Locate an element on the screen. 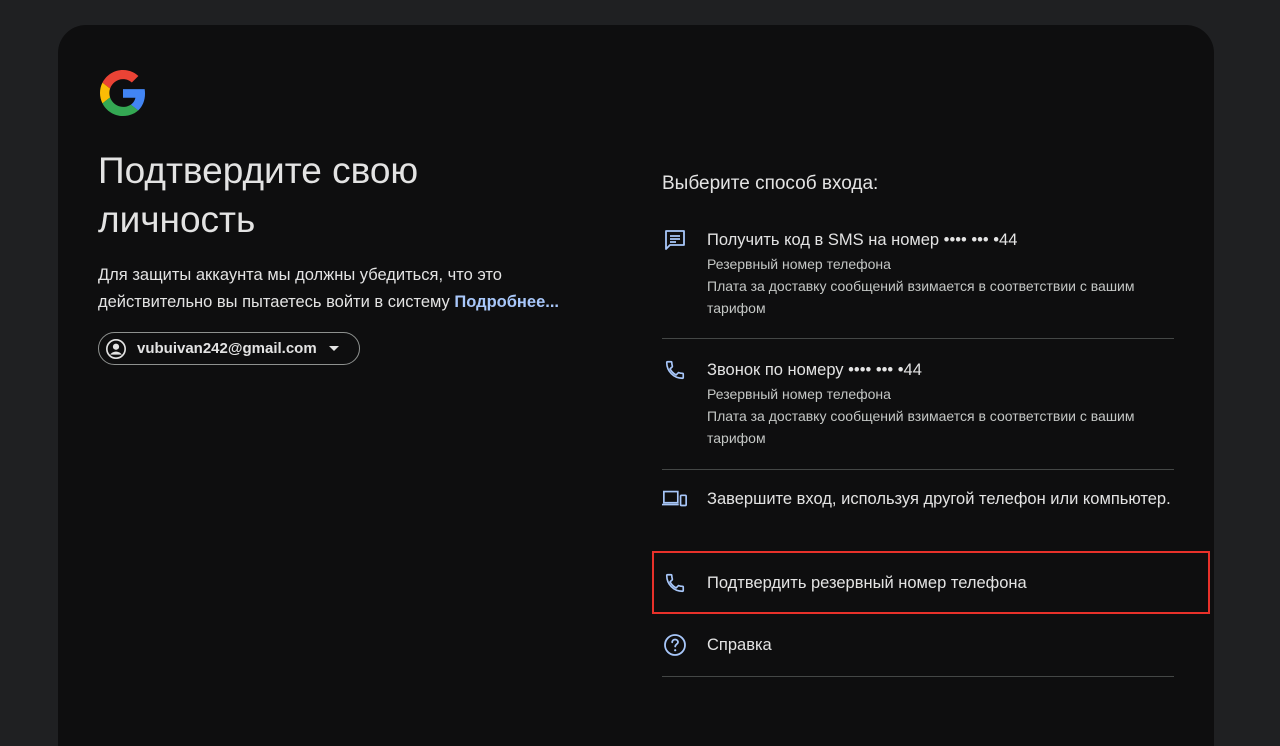 This screenshot has width=1280, height=746. option-label: Звонок по номеру •••• ••• •44 is located at coordinates (814, 370).